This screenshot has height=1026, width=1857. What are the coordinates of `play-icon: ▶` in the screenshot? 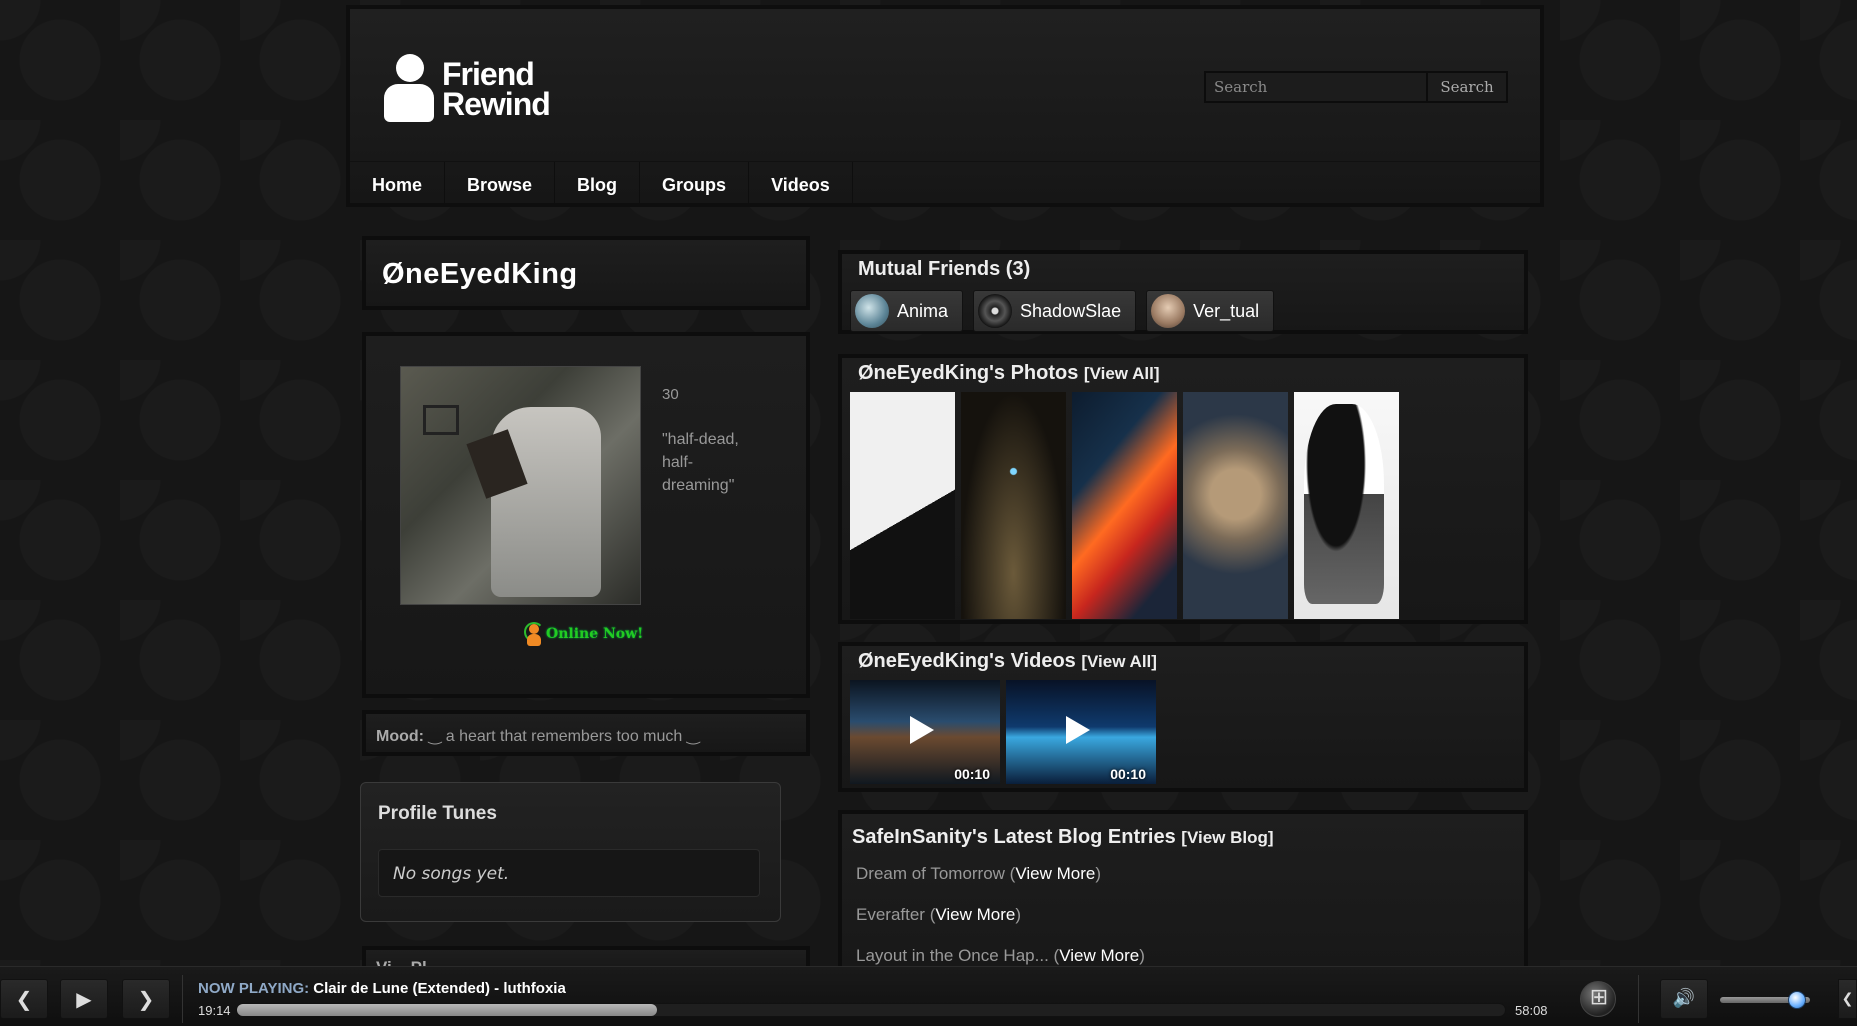 It's located at (84, 999).